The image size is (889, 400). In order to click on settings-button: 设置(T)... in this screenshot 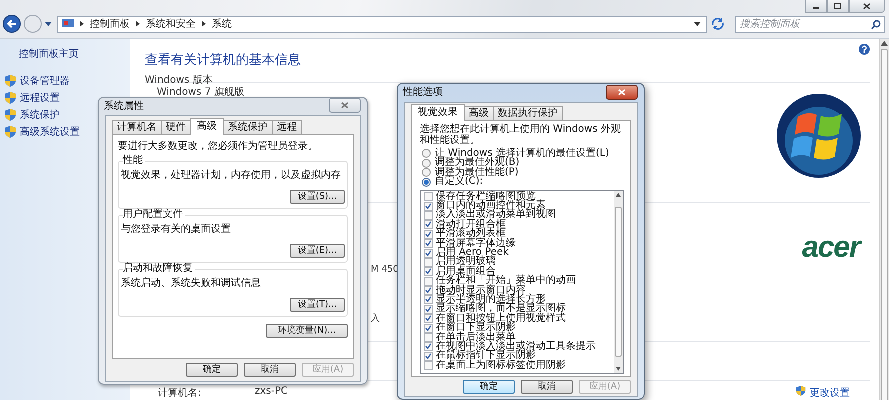, I will do `click(317, 305)`.